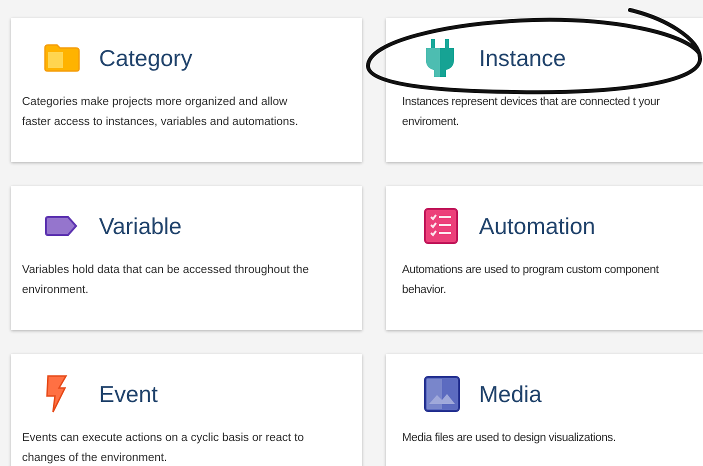 Image resolution: width=703 pixels, height=466 pixels. I want to click on card: Event Events can execute actions on a cyclic basis or react to changes of the environment., so click(186, 410).